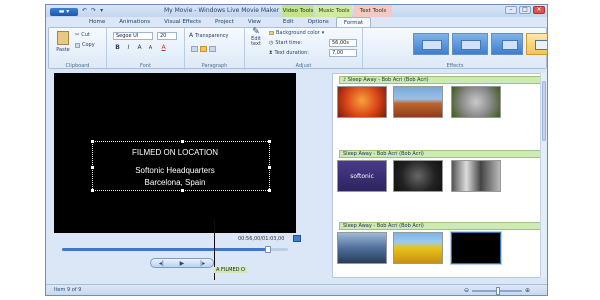 The height and width of the screenshot is (300, 600). What do you see at coordinates (466, 290) in the screenshot?
I see `zoom-out-icon: ⊖` at bounding box center [466, 290].